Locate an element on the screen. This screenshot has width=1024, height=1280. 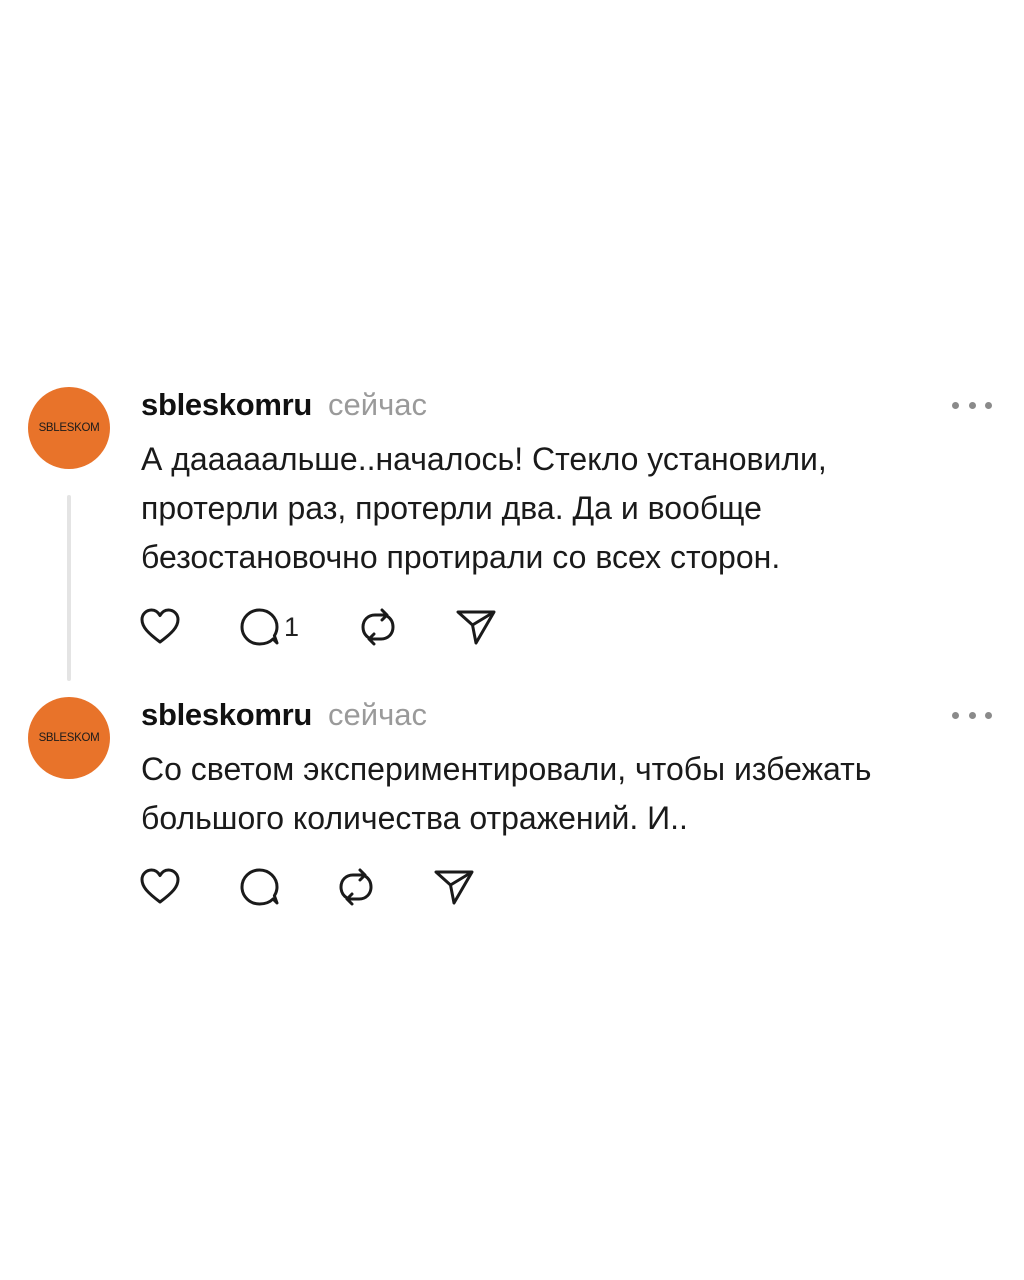
comment-button is located at coordinates (260, 887).